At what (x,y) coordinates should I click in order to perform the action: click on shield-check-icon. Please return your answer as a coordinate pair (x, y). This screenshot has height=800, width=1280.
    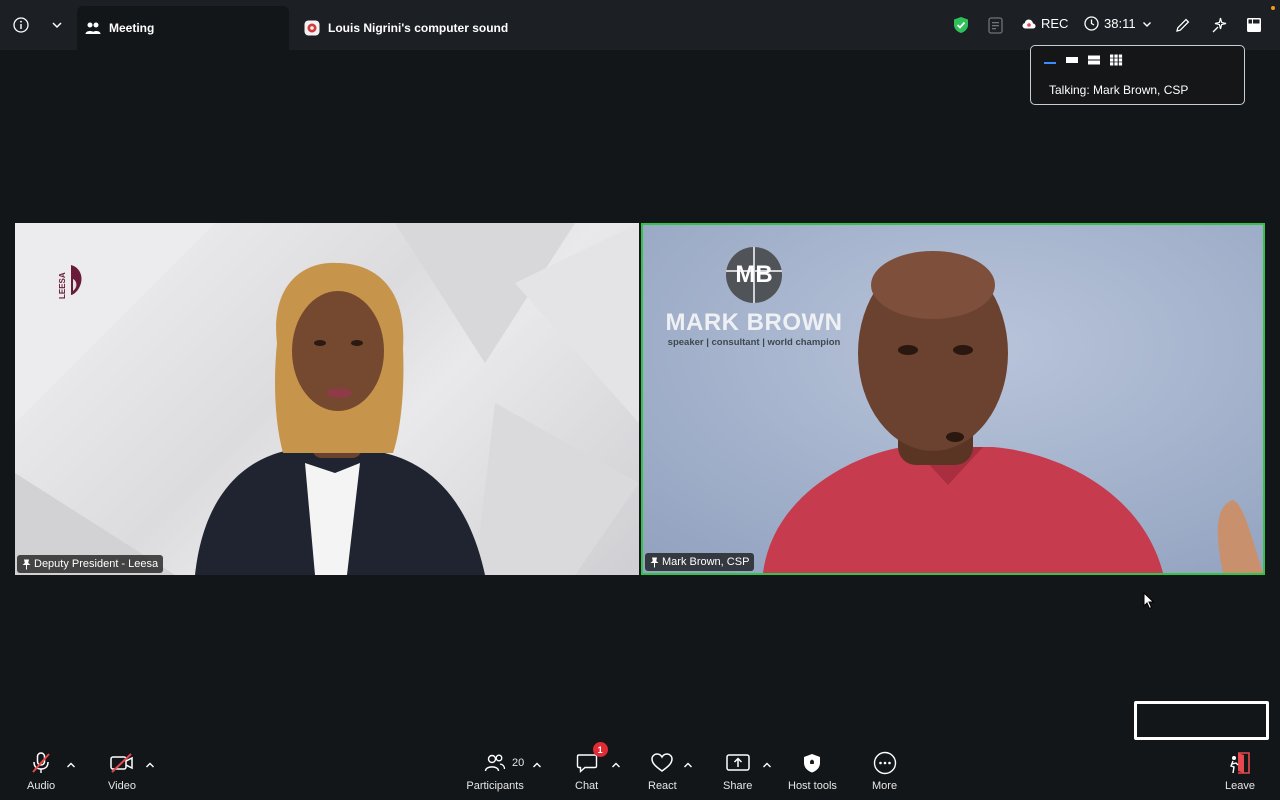
    Looking at the image, I should click on (961, 25).